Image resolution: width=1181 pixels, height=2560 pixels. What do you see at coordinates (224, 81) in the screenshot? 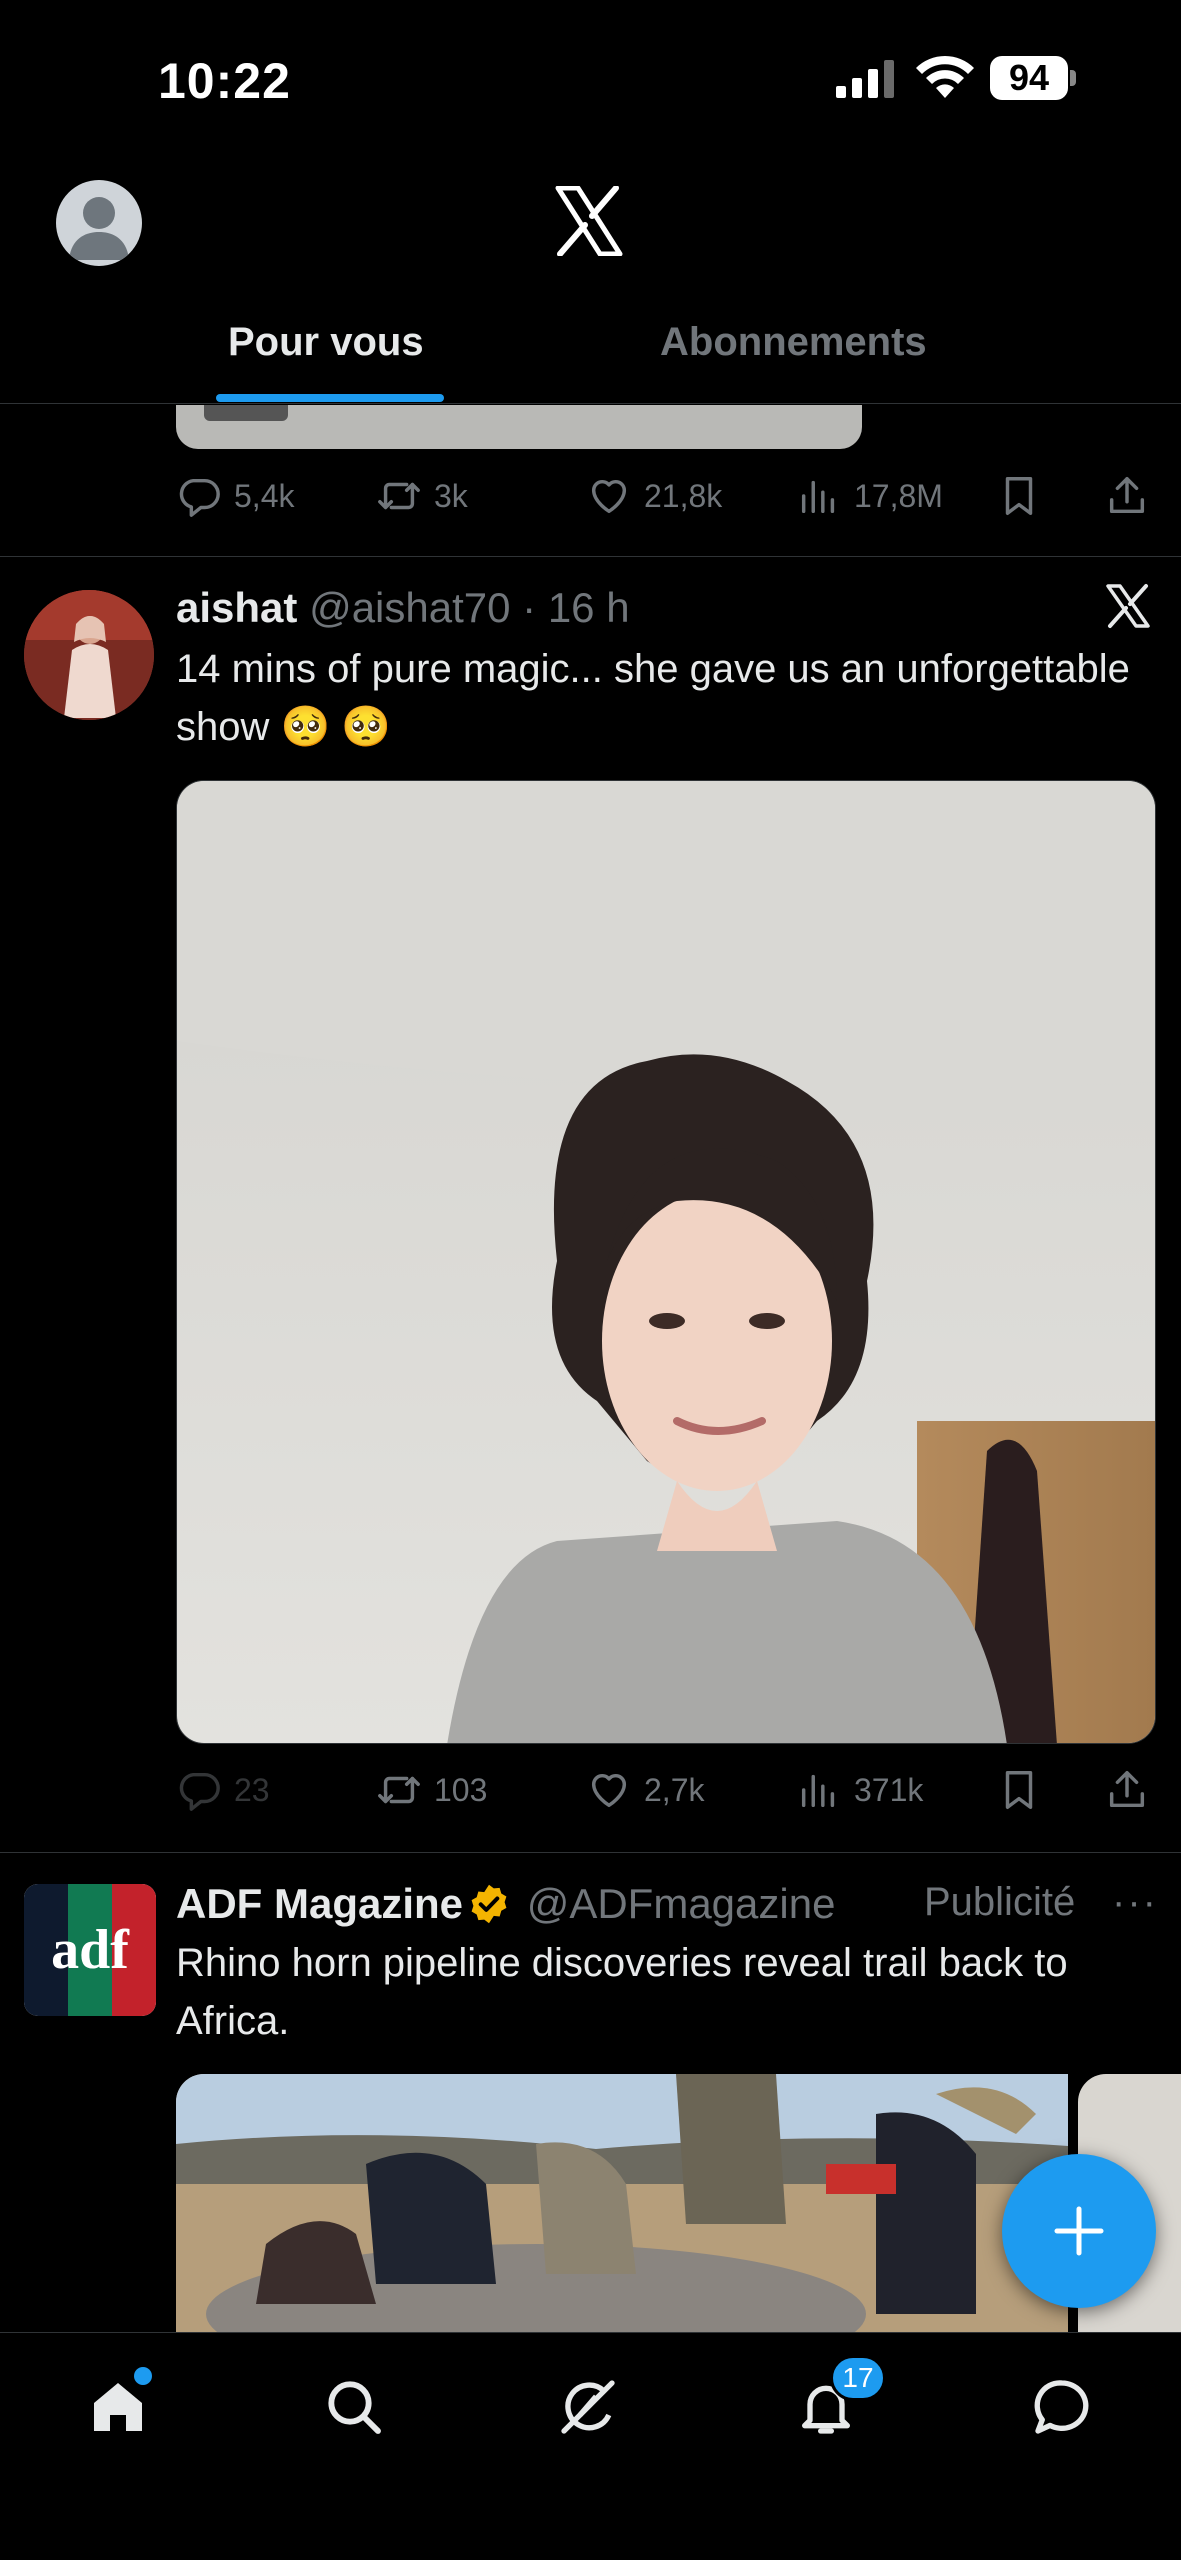
I see `status-time: 10:22` at bounding box center [224, 81].